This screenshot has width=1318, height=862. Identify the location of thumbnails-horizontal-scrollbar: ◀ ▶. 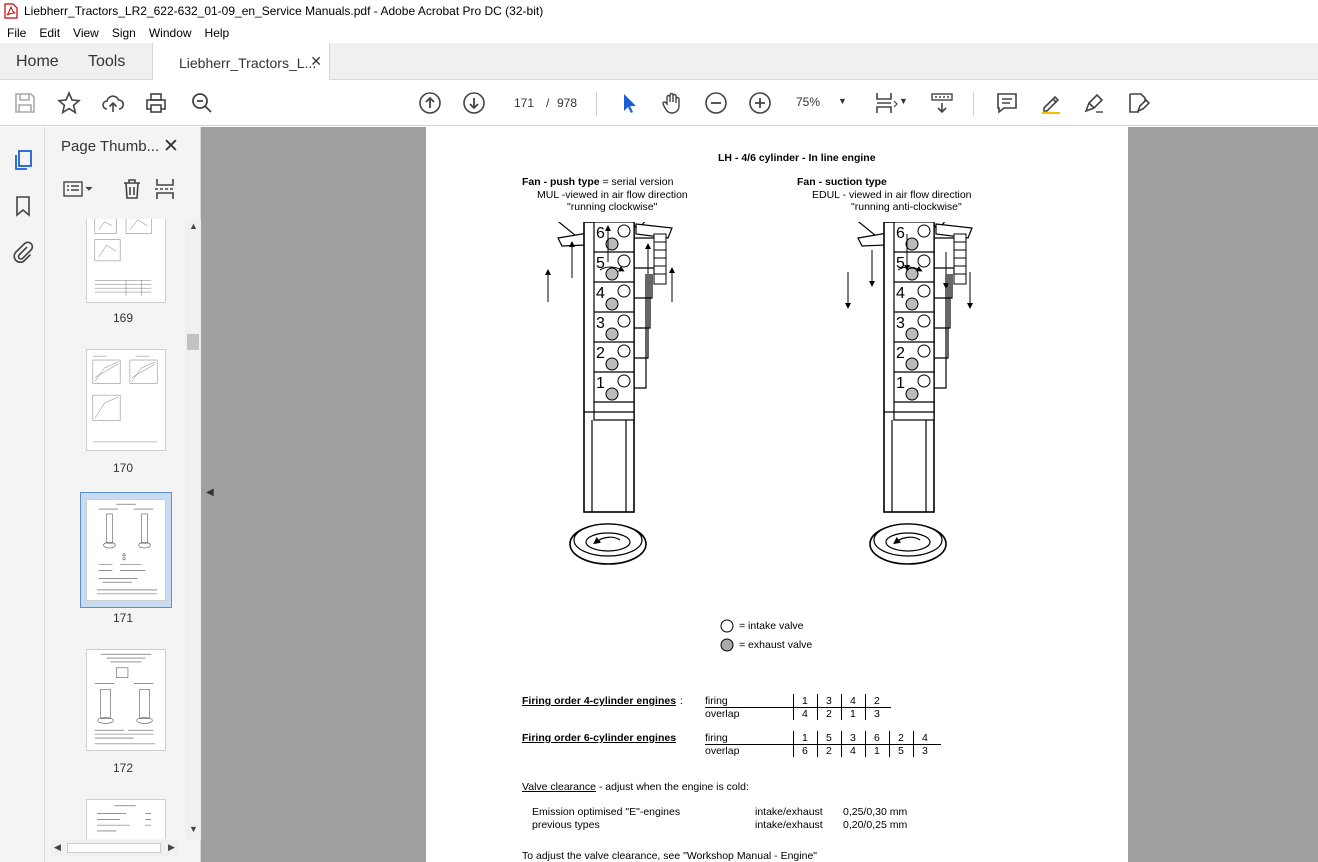
(115, 848).